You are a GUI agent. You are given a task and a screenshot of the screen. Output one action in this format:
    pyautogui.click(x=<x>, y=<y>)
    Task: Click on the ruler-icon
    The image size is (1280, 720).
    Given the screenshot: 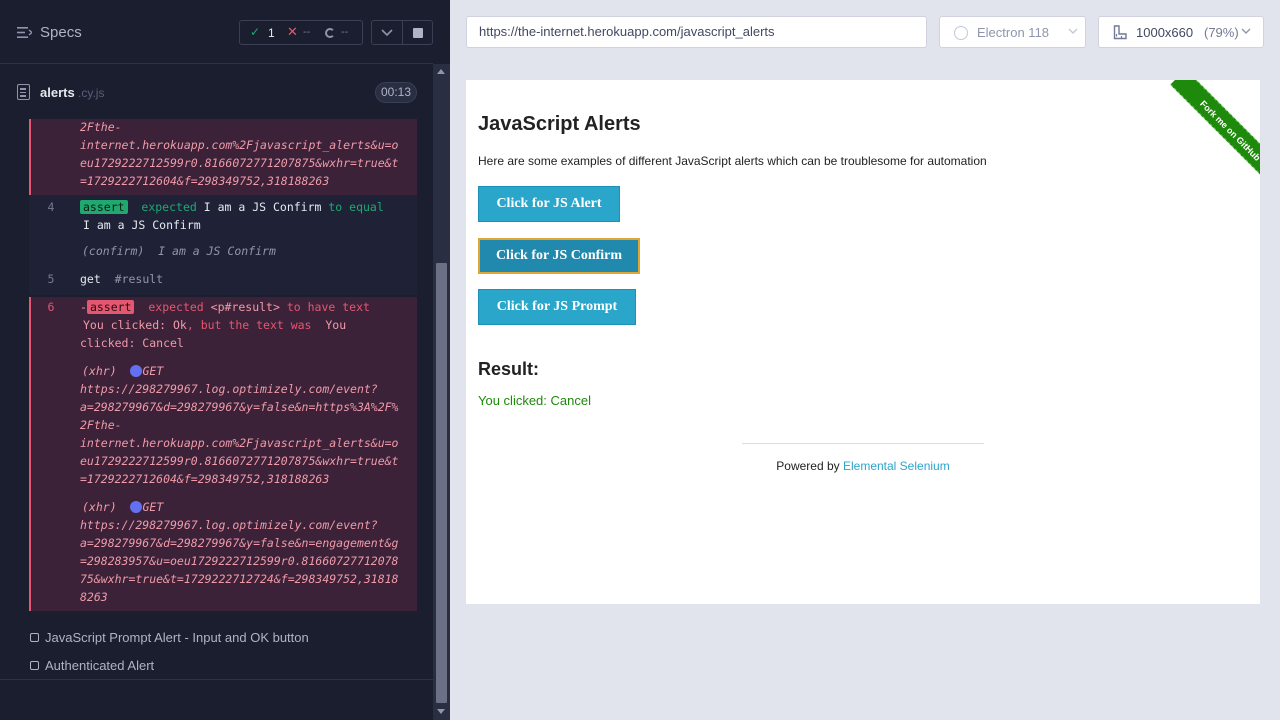 What is the action you would take?
    pyautogui.click(x=1120, y=32)
    